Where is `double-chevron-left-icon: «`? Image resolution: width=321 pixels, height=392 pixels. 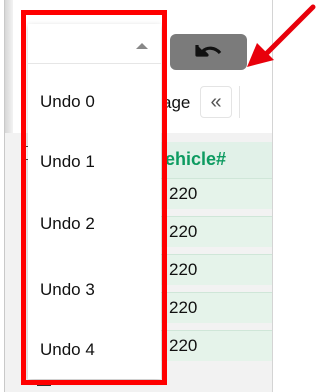
double-chevron-left-icon: « is located at coordinates (216, 101).